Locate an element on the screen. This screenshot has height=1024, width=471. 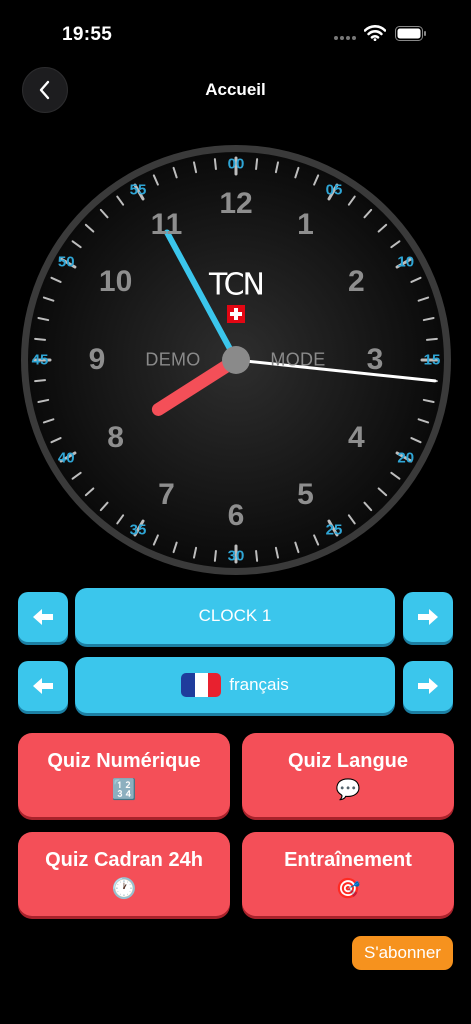
hour-number: 6 is located at coordinates (236, 515).